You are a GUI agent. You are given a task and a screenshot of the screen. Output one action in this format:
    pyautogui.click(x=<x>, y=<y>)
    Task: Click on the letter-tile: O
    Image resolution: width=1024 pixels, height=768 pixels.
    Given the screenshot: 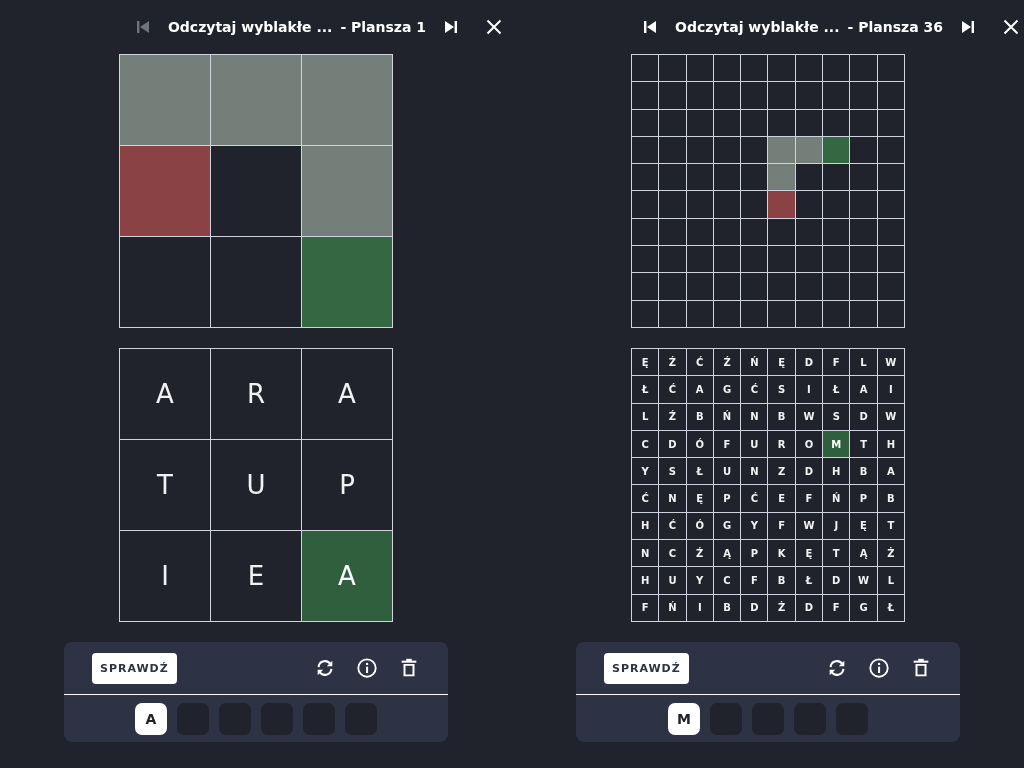 What is the action you would take?
    pyautogui.click(x=809, y=444)
    